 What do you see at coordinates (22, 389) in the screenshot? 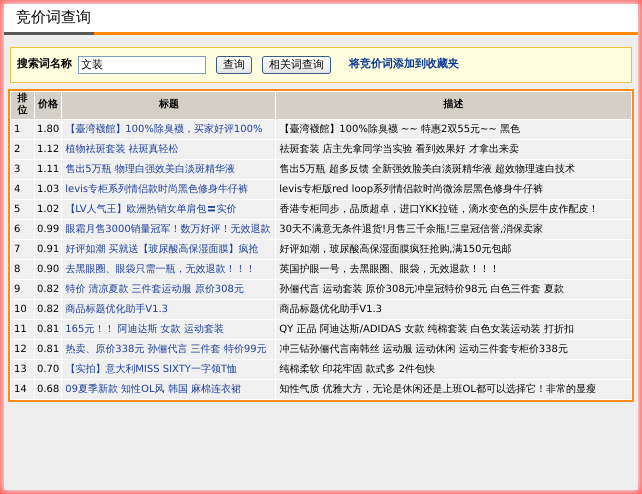
I see `rank-cell: 14` at bounding box center [22, 389].